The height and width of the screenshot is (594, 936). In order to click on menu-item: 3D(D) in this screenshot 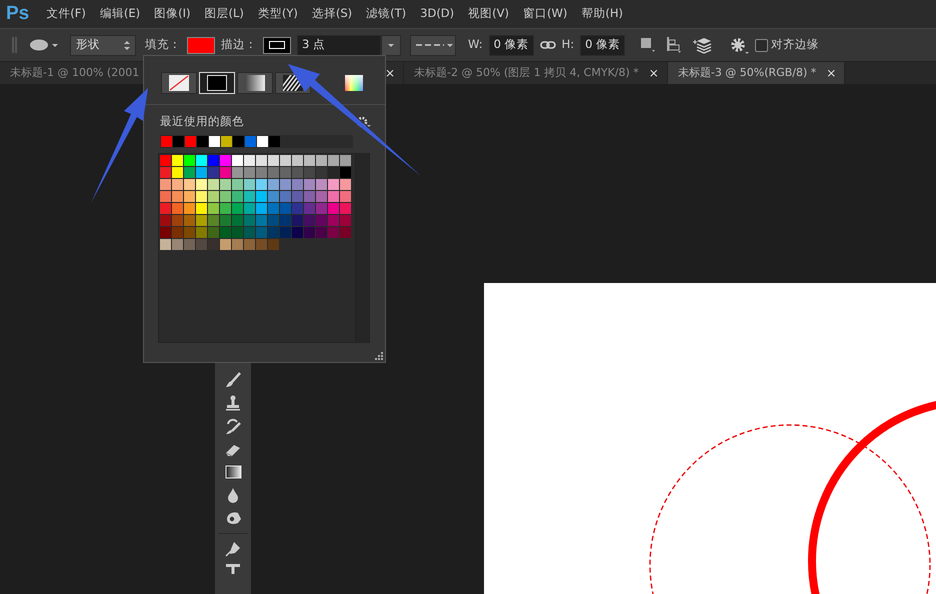, I will do `click(437, 14)`.